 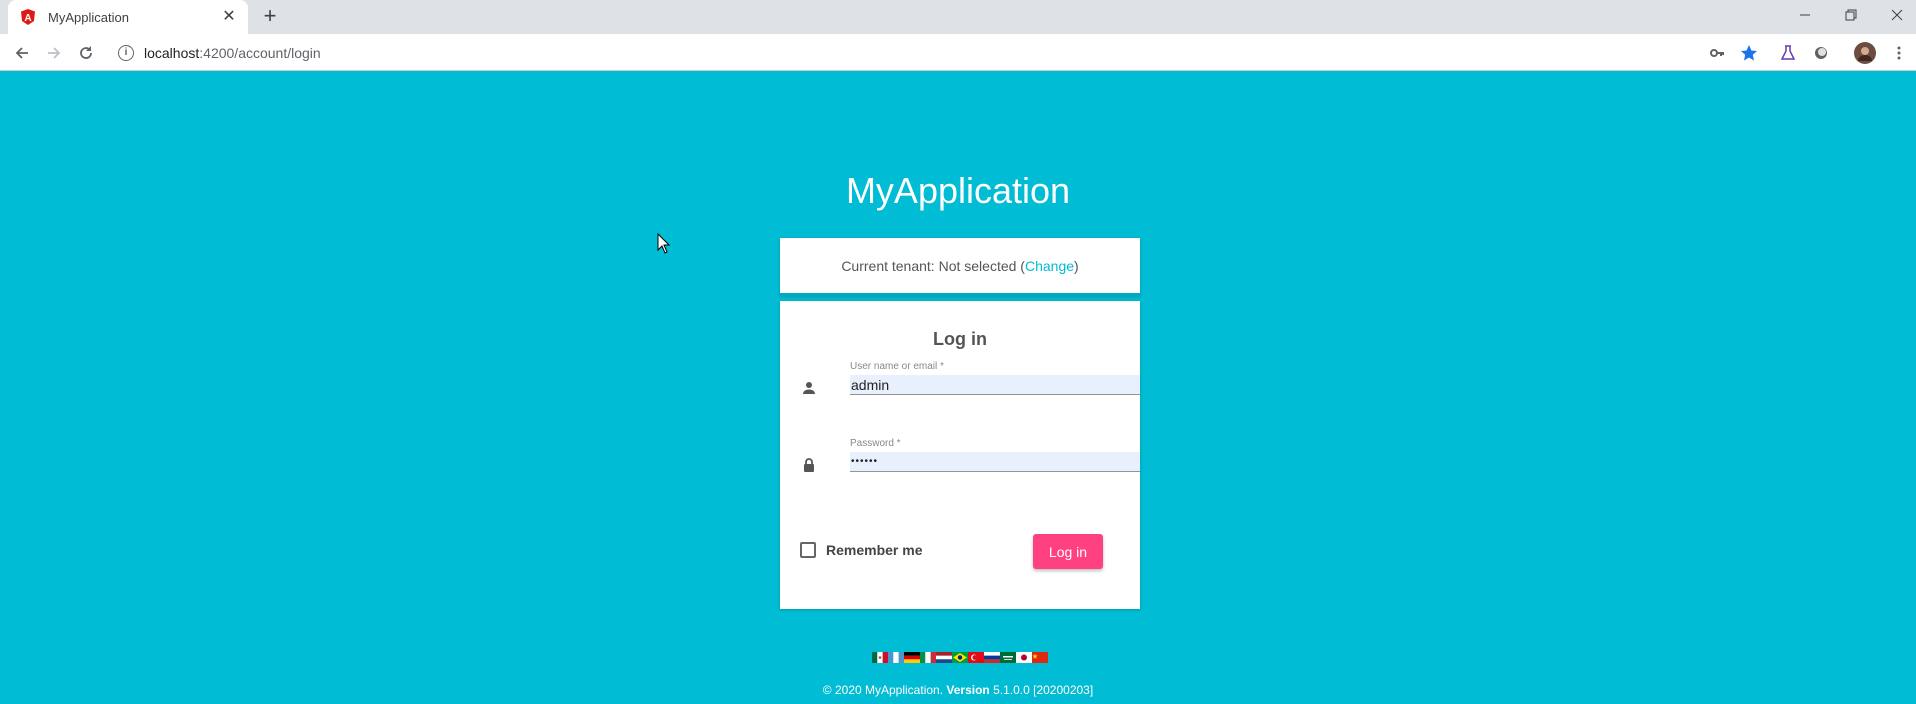 What do you see at coordinates (1049, 266) in the screenshot?
I see `change-tenant-link: Change` at bounding box center [1049, 266].